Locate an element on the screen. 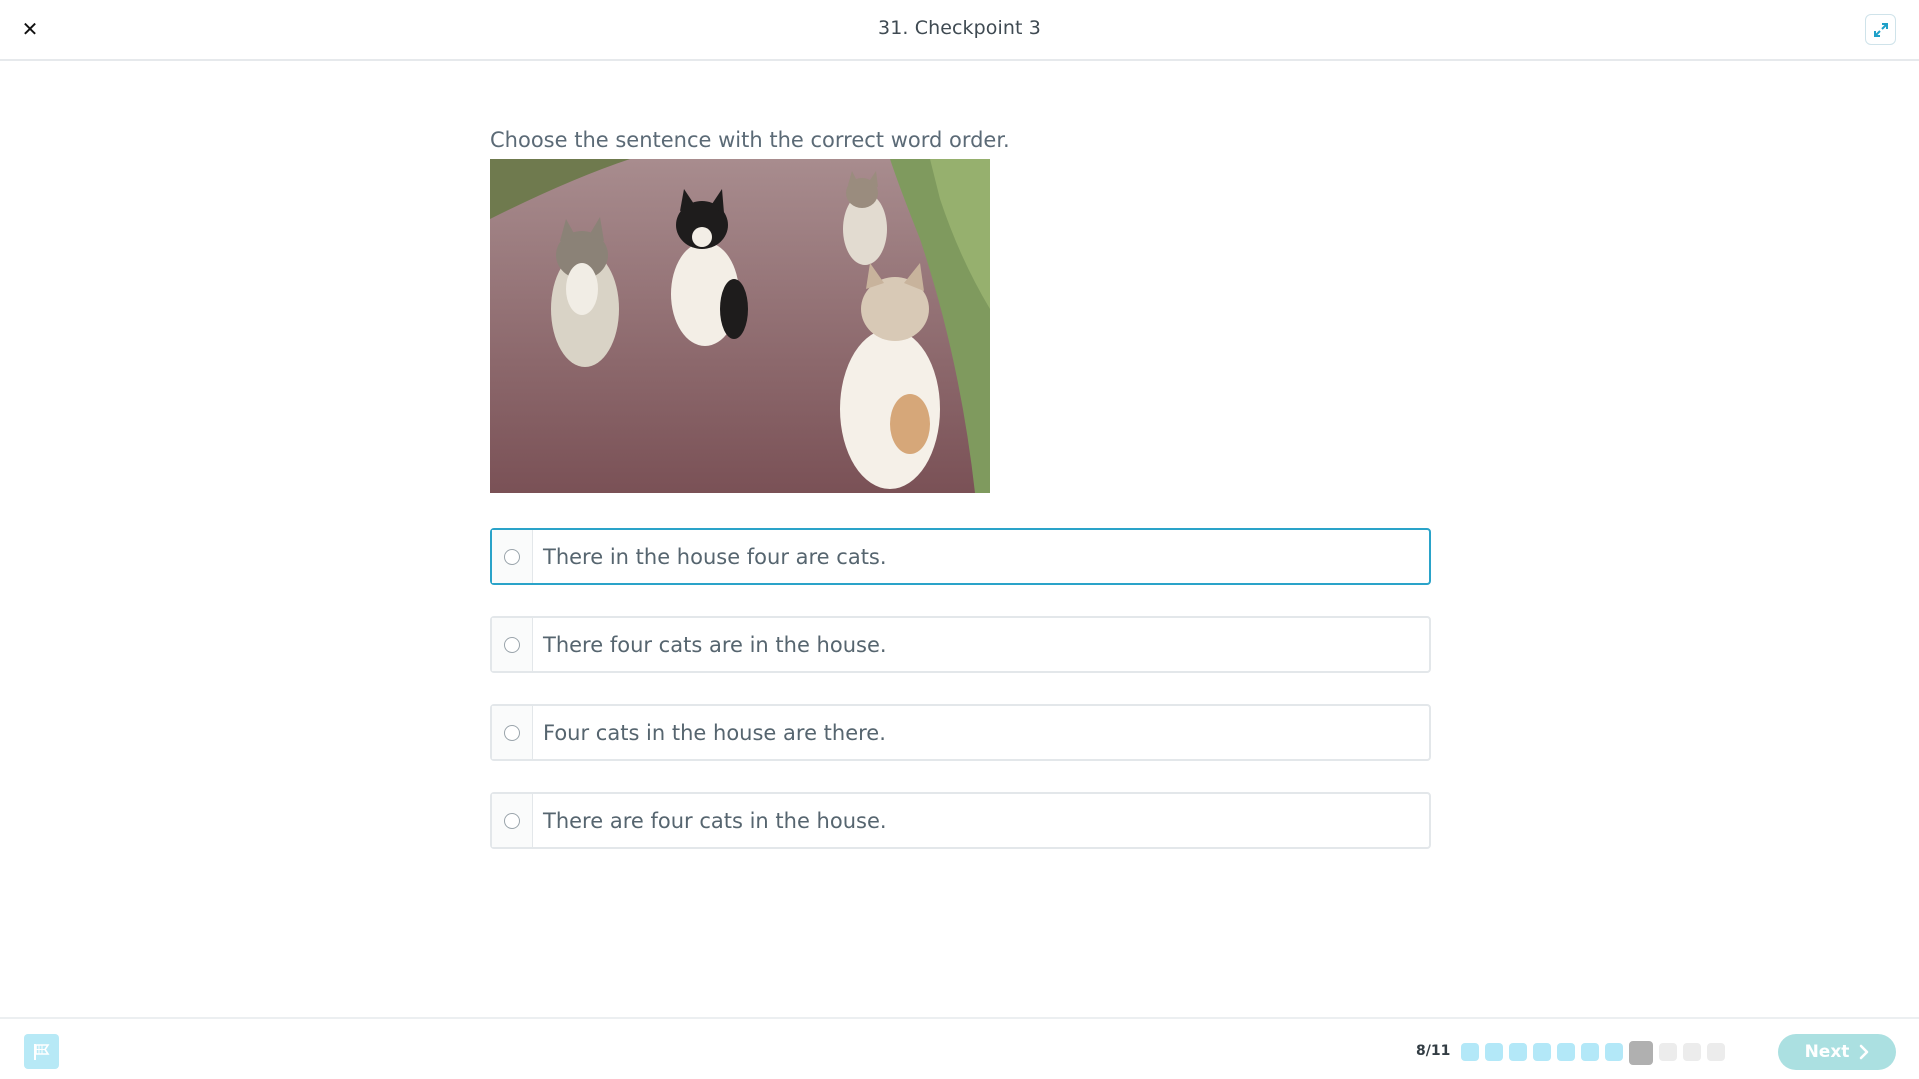 This screenshot has width=1919, height=1079. expand-icon is located at coordinates (1880, 29).